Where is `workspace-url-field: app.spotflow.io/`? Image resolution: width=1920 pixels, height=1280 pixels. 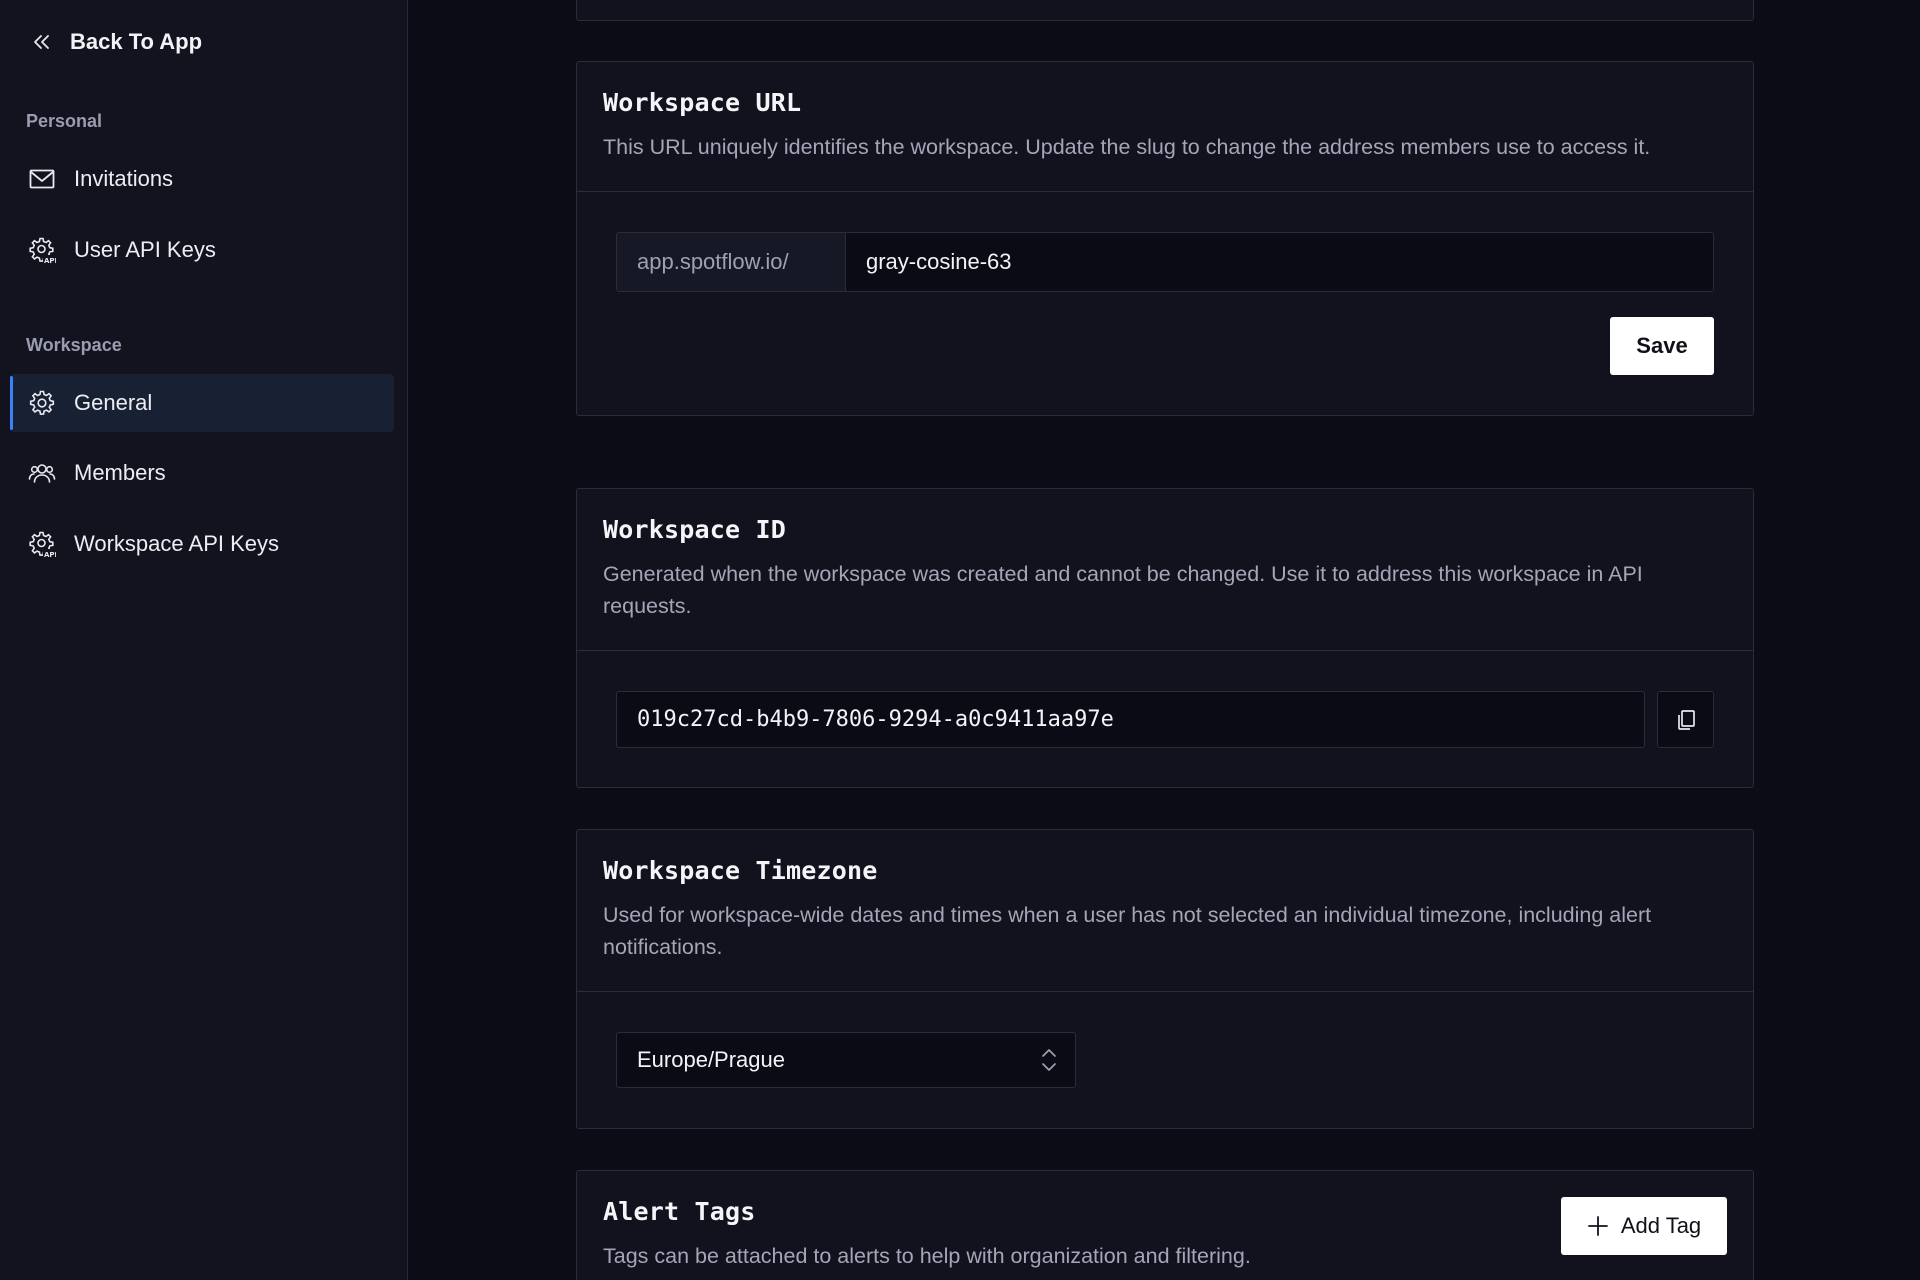
workspace-url-field: app.spotflow.io/ is located at coordinates (1165, 262).